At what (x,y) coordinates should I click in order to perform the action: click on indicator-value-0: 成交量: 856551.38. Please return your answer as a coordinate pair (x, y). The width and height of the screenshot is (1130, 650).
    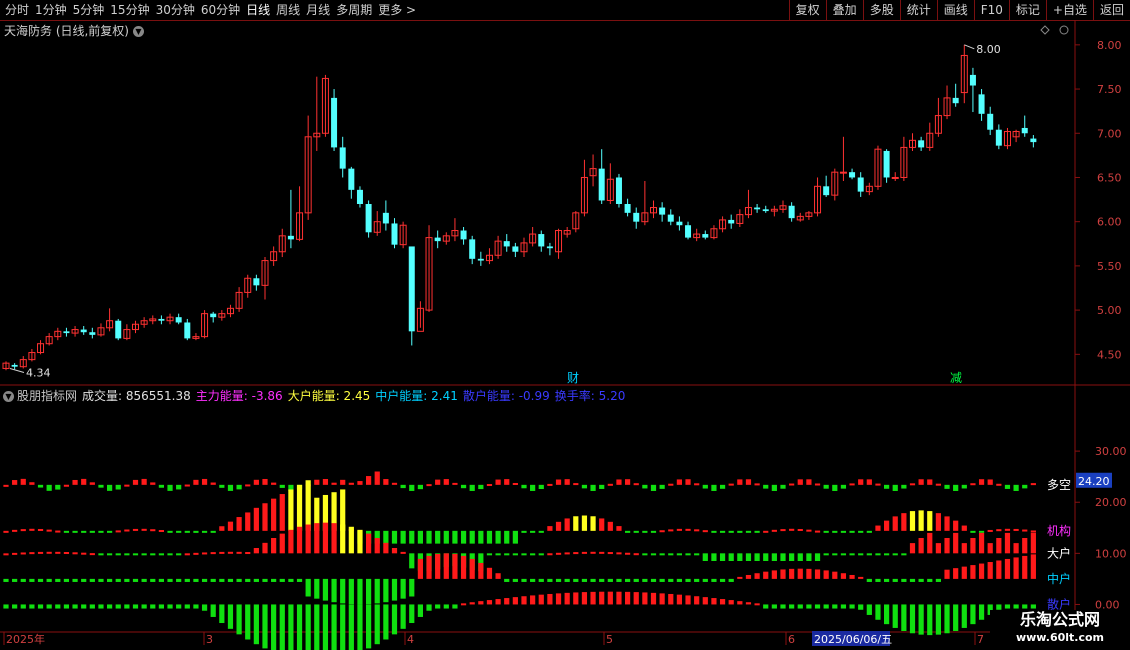
    Looking at the image, I should click on (136, 396).